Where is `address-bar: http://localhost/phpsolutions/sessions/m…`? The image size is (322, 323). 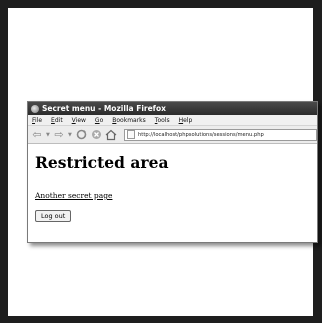
address-bar: http://localhost/phpsolutions/sessions/m… is located at coordinates (220, 134).